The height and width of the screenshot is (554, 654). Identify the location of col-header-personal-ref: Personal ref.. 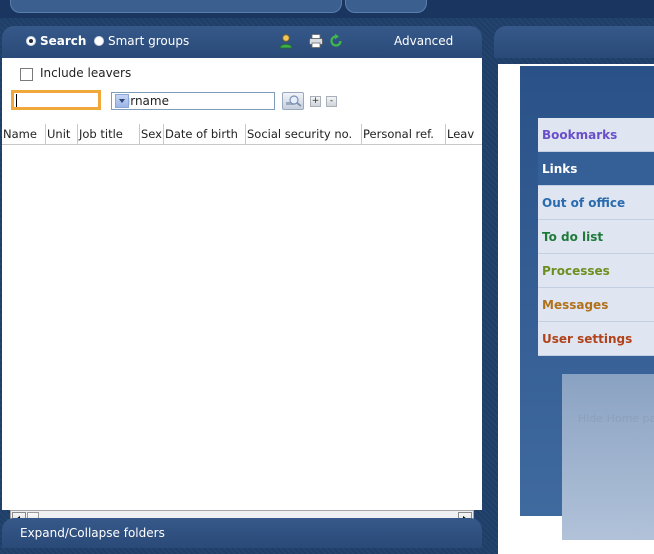
(404, 134).